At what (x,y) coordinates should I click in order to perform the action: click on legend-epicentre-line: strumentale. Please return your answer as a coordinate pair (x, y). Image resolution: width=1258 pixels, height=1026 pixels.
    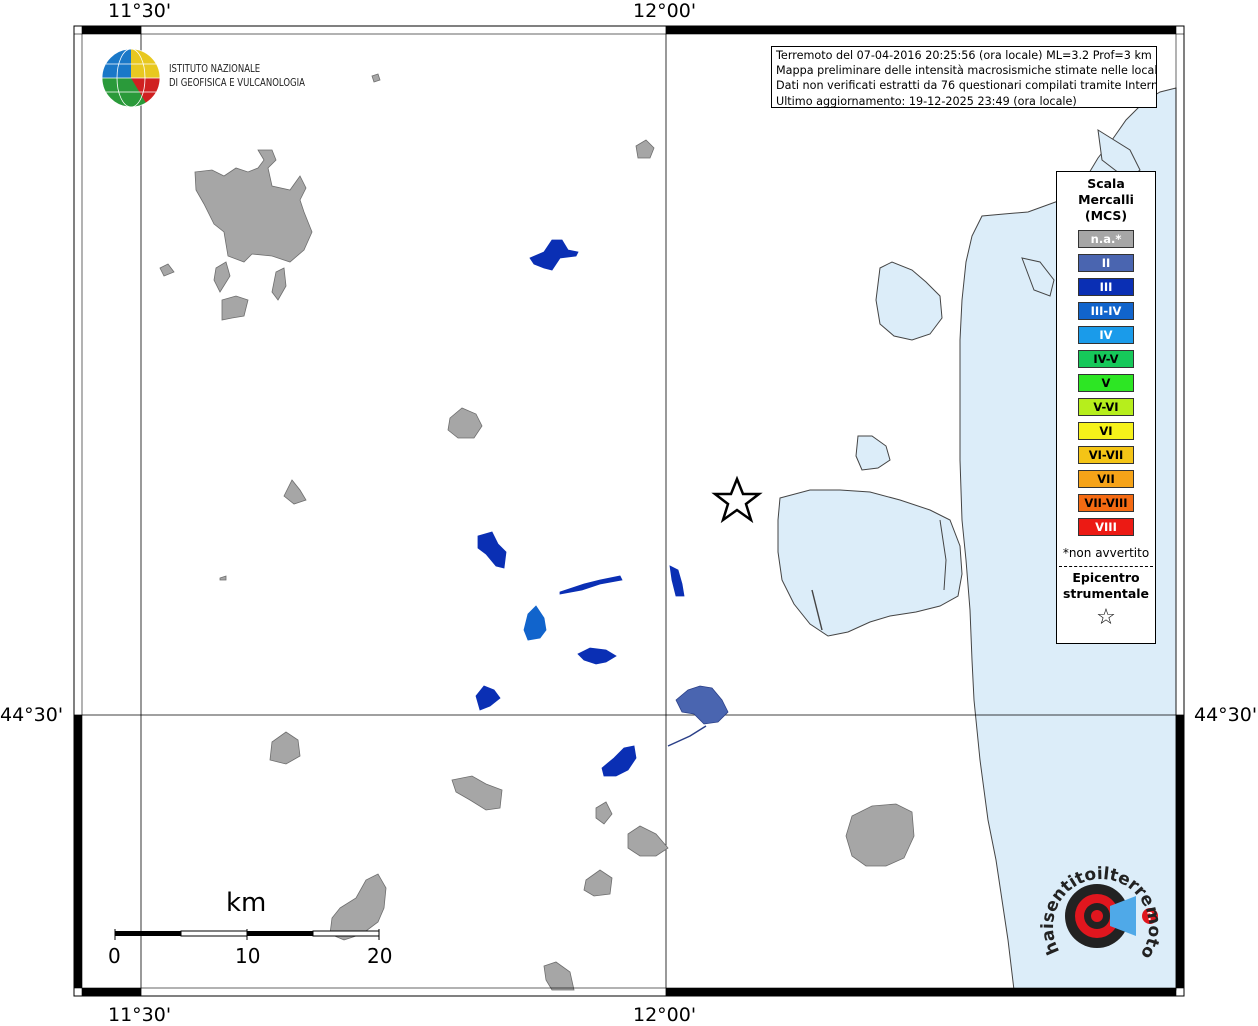
    Looking at the image, I should click on (1106, 593).